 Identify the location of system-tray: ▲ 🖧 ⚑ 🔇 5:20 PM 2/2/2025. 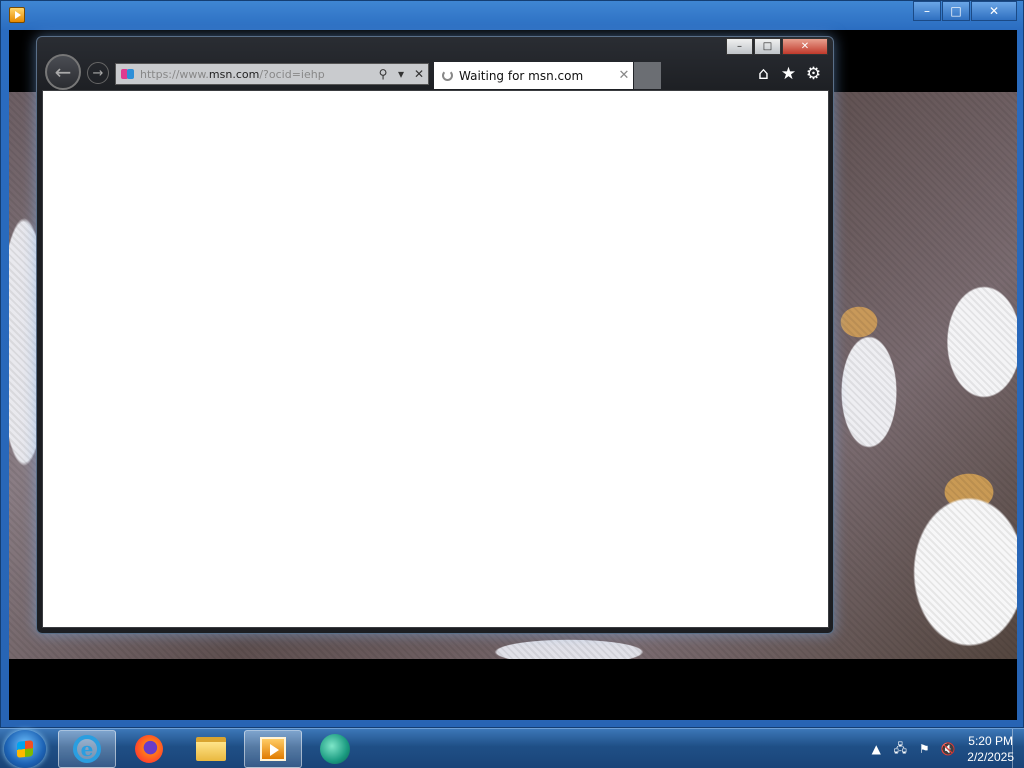
(937, 748).